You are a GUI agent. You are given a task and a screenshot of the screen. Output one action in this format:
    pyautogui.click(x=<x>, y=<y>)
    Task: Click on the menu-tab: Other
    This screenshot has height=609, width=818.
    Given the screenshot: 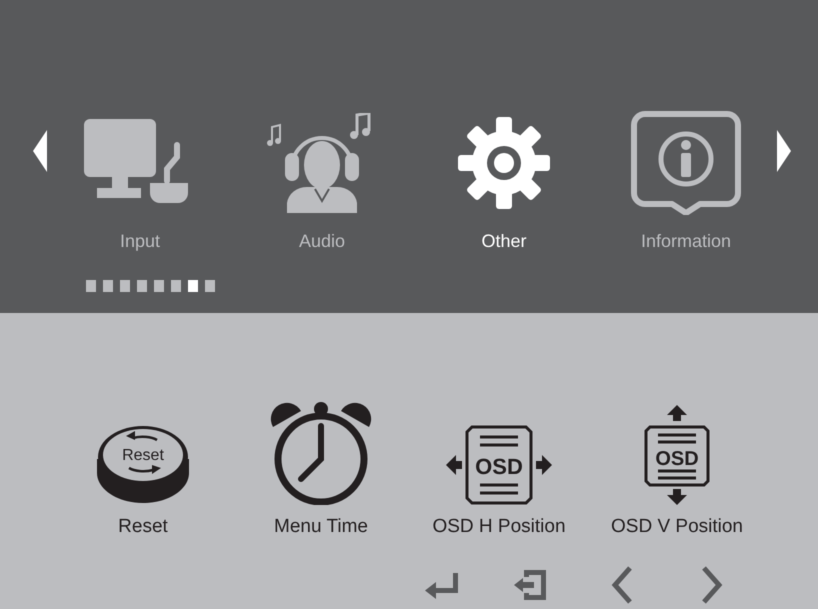 What is the action you would take?
    pyautogui.click(x=504, y=181)
    